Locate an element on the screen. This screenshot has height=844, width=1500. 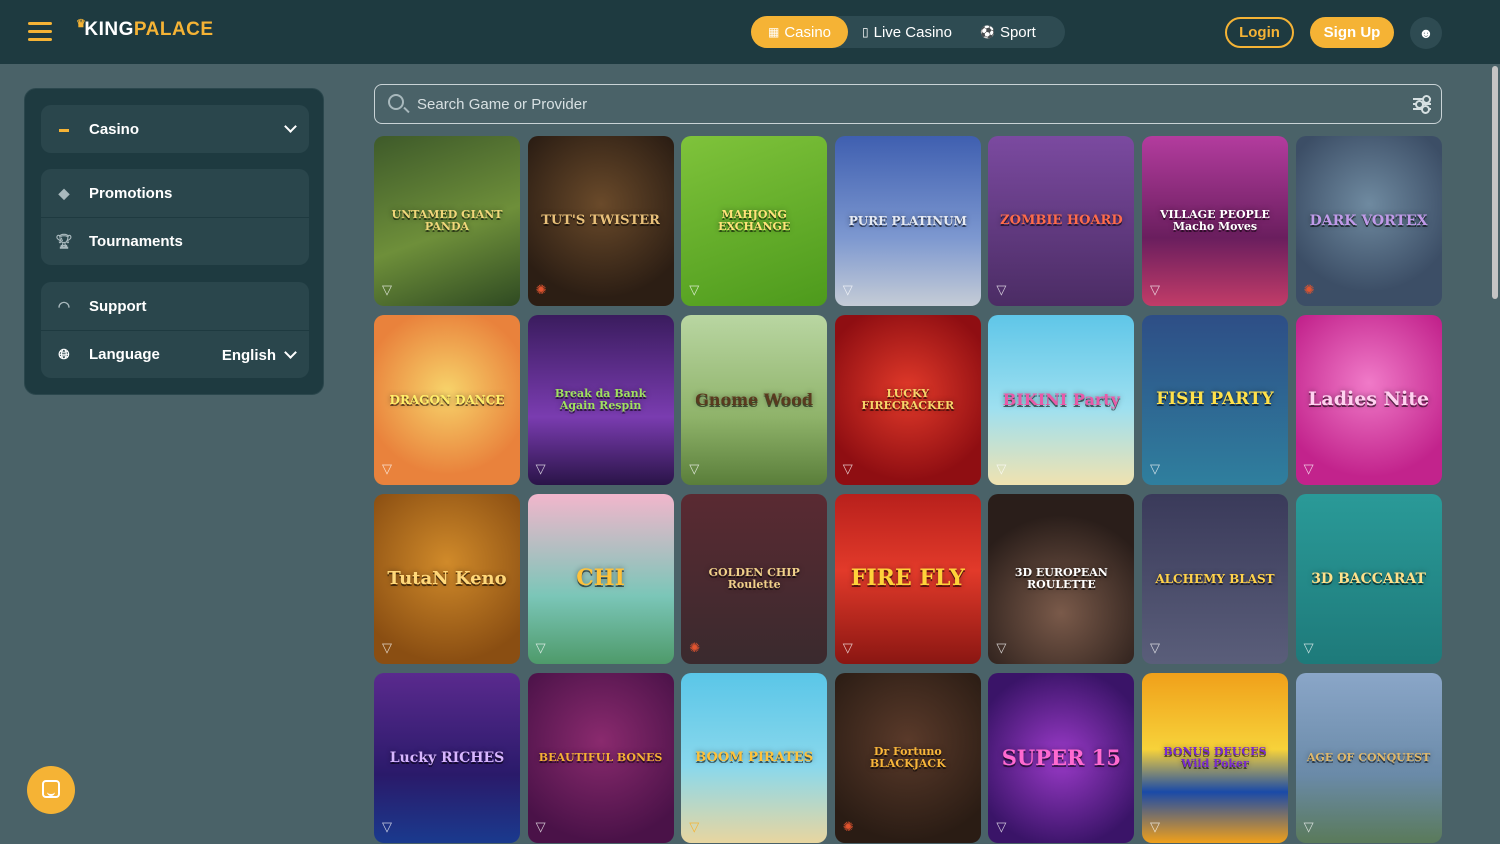
game-card: Break da Bank Again Respin ▽ is located at coordinates (600, 400).